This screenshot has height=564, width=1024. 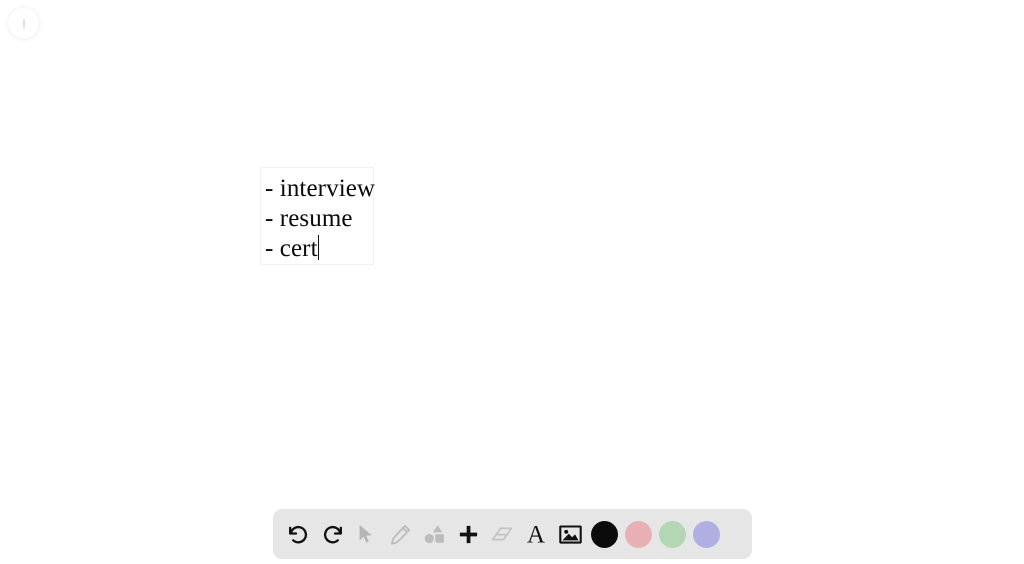 I want to click on select-tool, so click(x=366, y=534).